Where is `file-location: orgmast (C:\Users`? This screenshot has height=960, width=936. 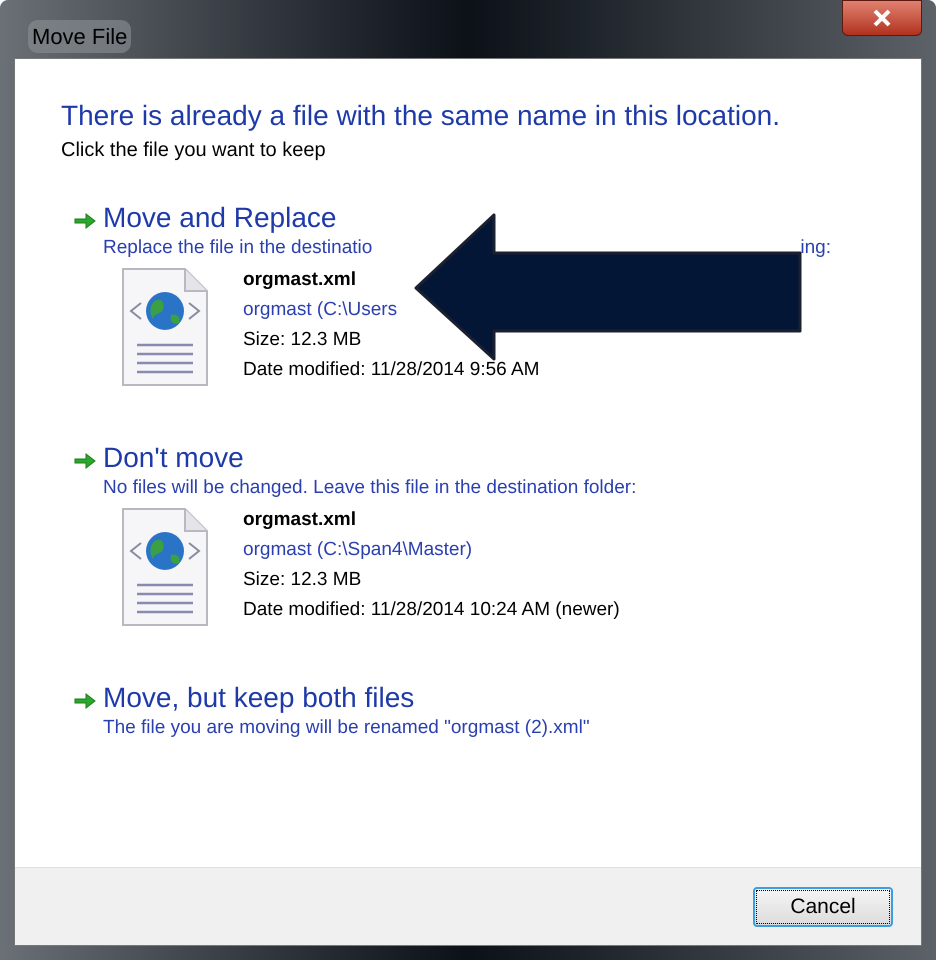
file-location: orgmast (C:\Users is located at coordinates (320, 310).